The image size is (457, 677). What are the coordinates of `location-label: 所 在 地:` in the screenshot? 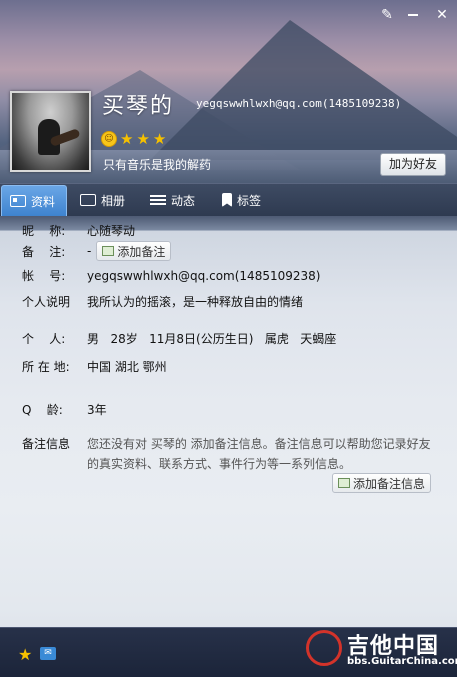 It's located at (46, 367).